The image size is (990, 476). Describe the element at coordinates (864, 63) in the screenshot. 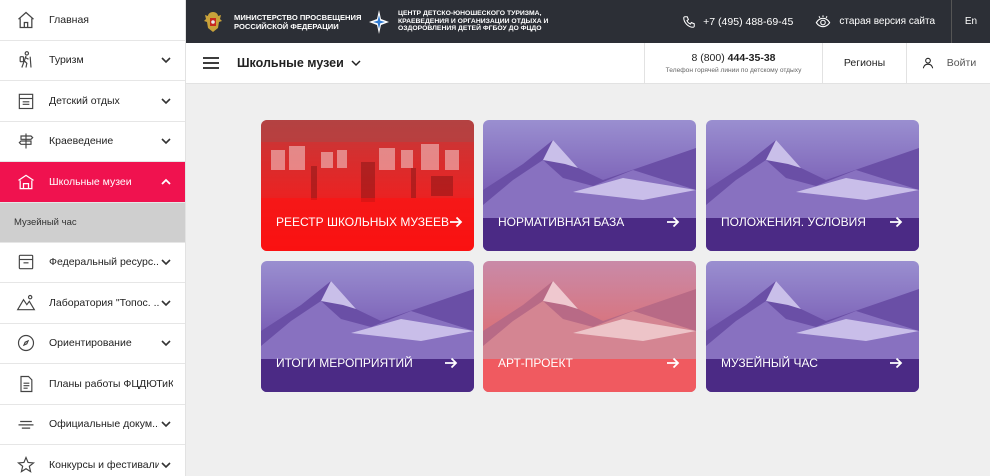

I see `regions-button: Регионы` at that location.